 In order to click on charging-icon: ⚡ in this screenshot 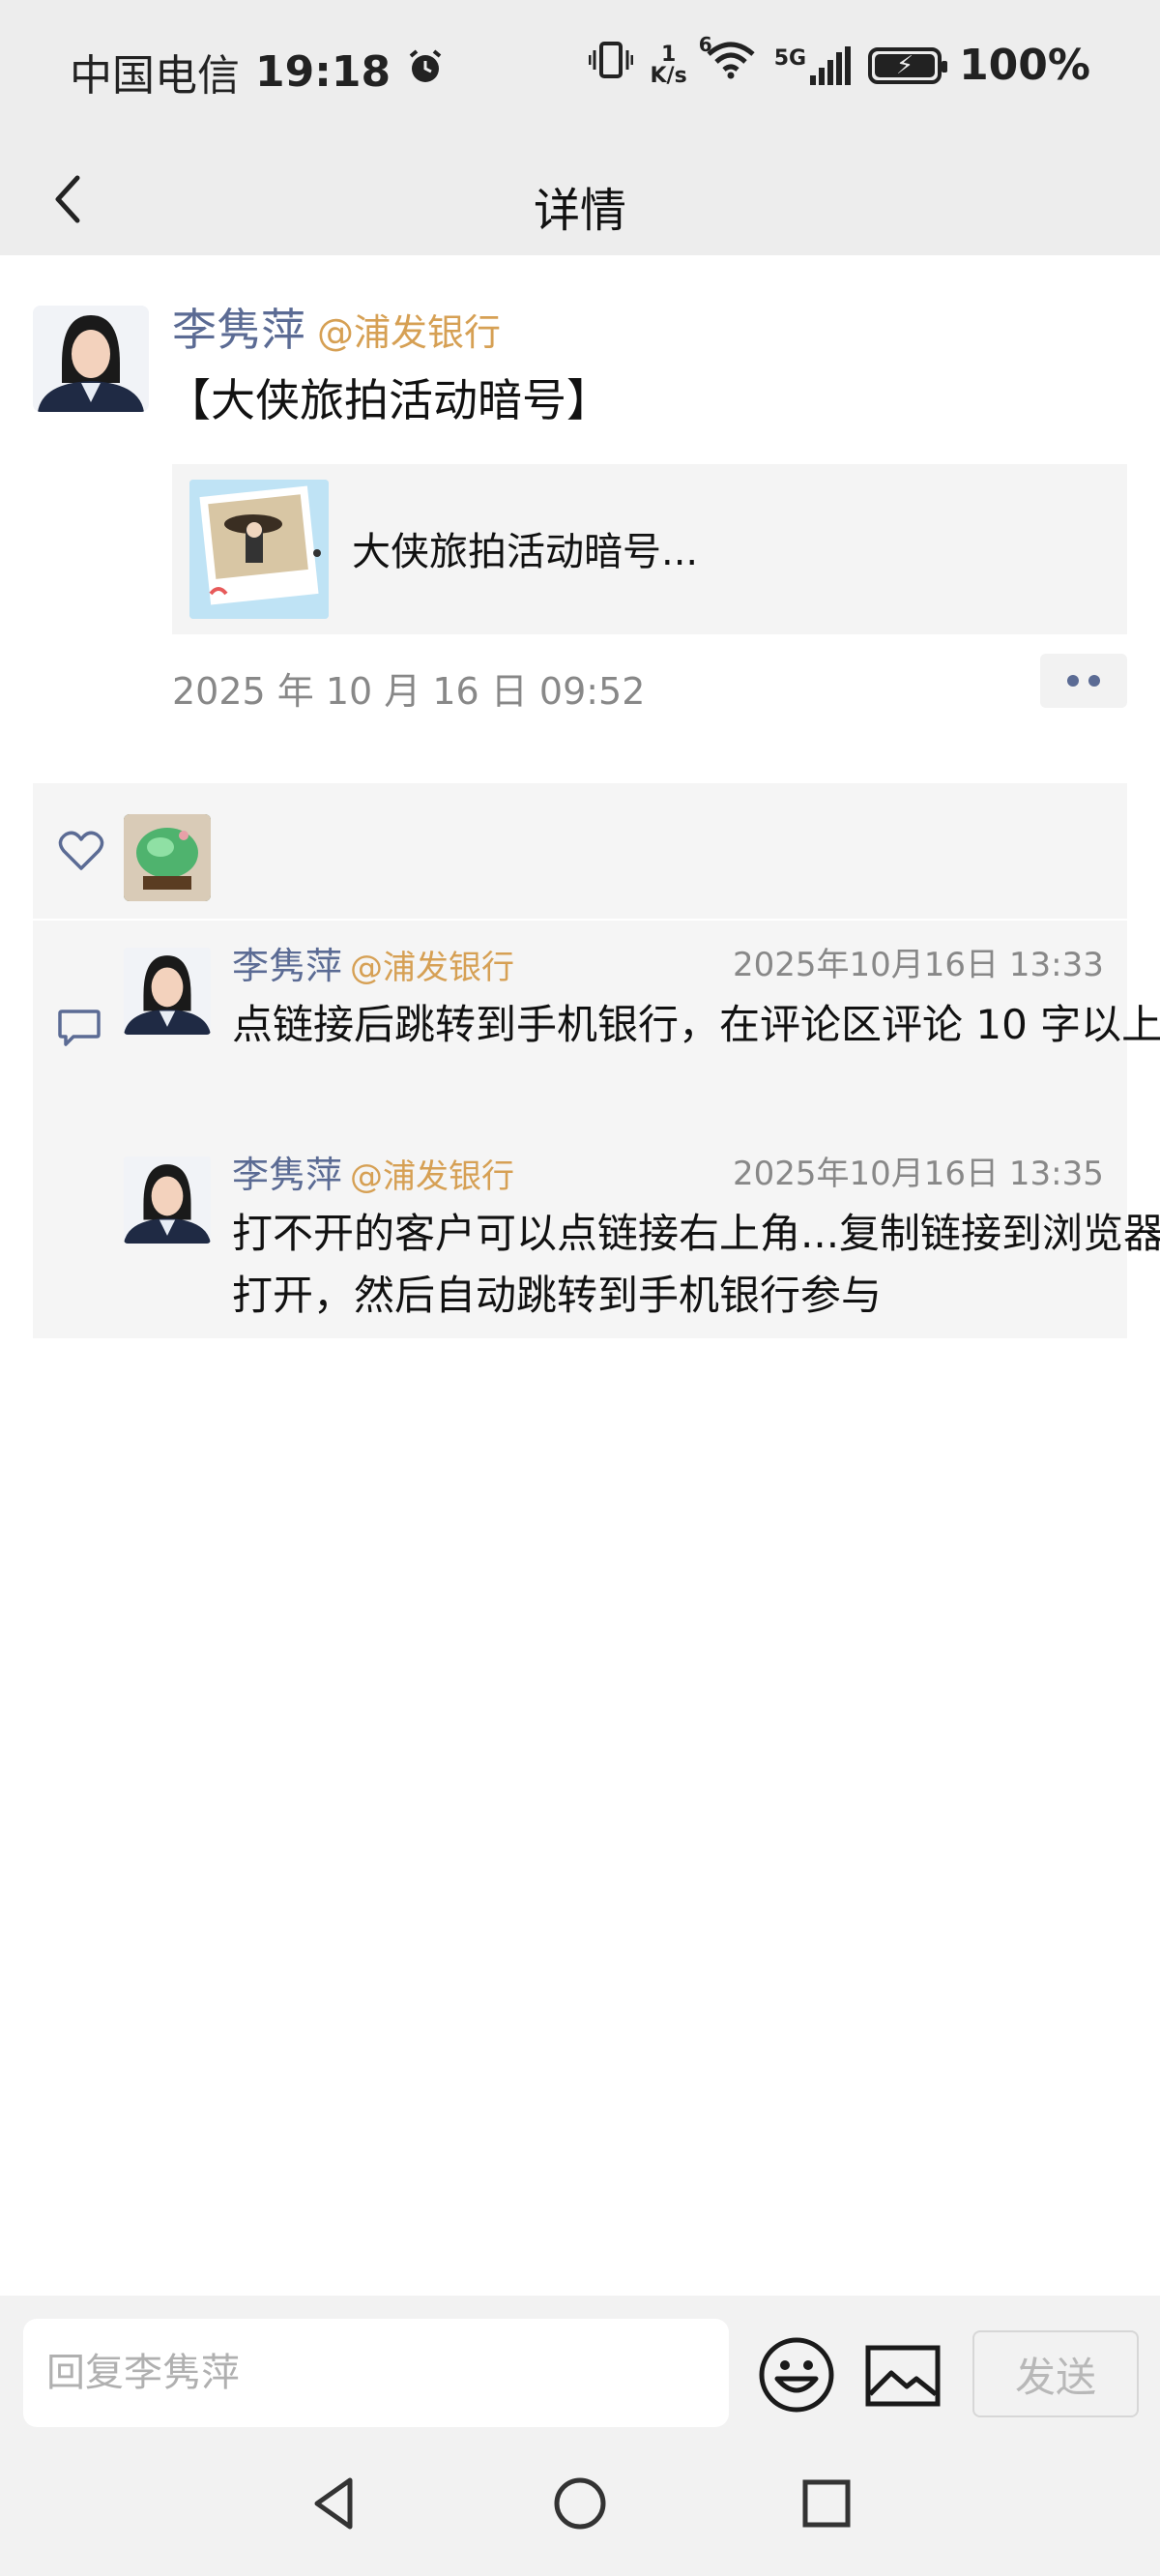, I will do `click(904, 65)`.